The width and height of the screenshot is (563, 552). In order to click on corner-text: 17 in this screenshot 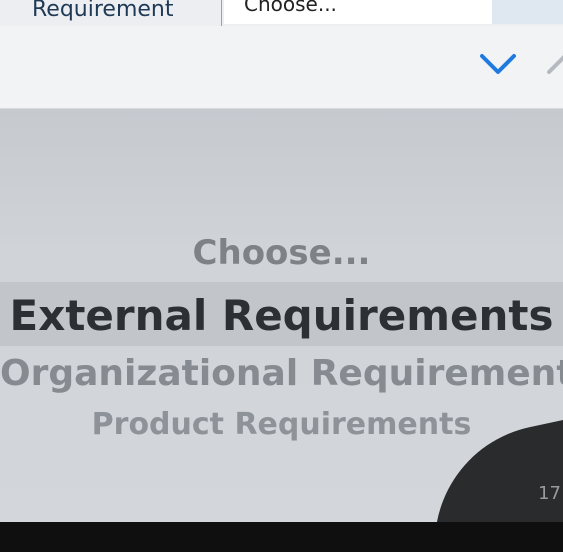, I will do `click(549, 493)`.